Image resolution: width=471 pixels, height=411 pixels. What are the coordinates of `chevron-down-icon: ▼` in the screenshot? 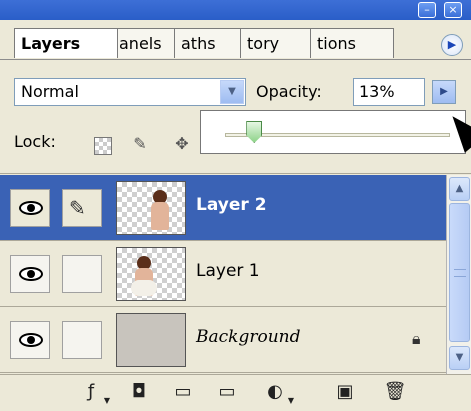 It's located at (232, 92).